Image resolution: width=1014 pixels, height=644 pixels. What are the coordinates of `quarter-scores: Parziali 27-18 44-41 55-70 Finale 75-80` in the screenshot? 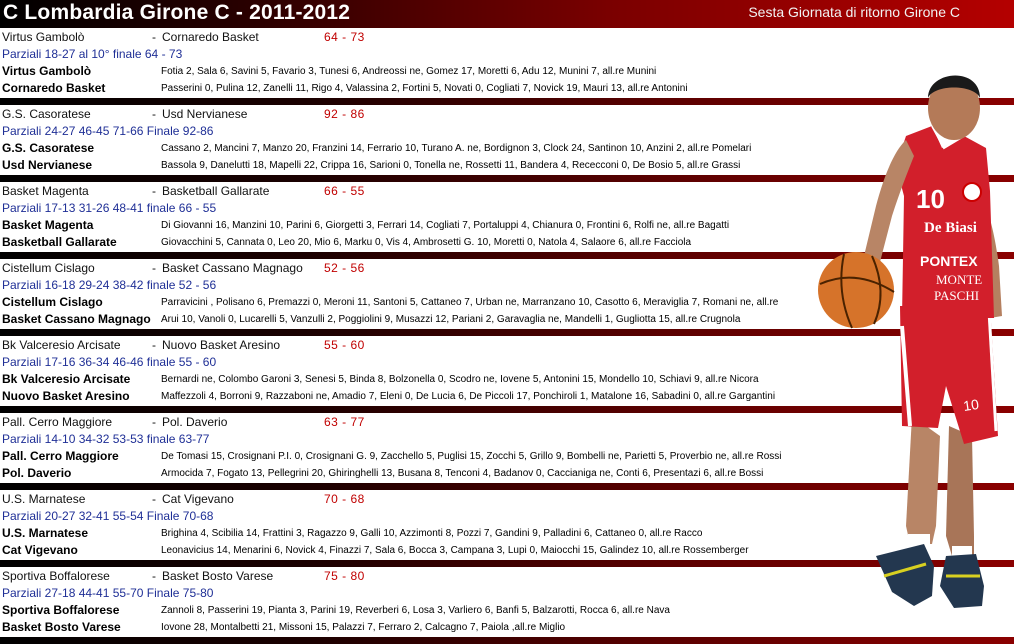 It's located at (108, 593).